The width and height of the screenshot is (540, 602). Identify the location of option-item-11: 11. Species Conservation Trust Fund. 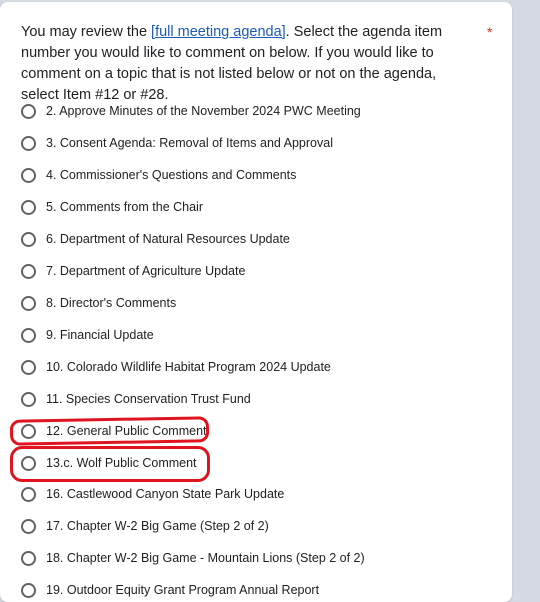
(136, 399).